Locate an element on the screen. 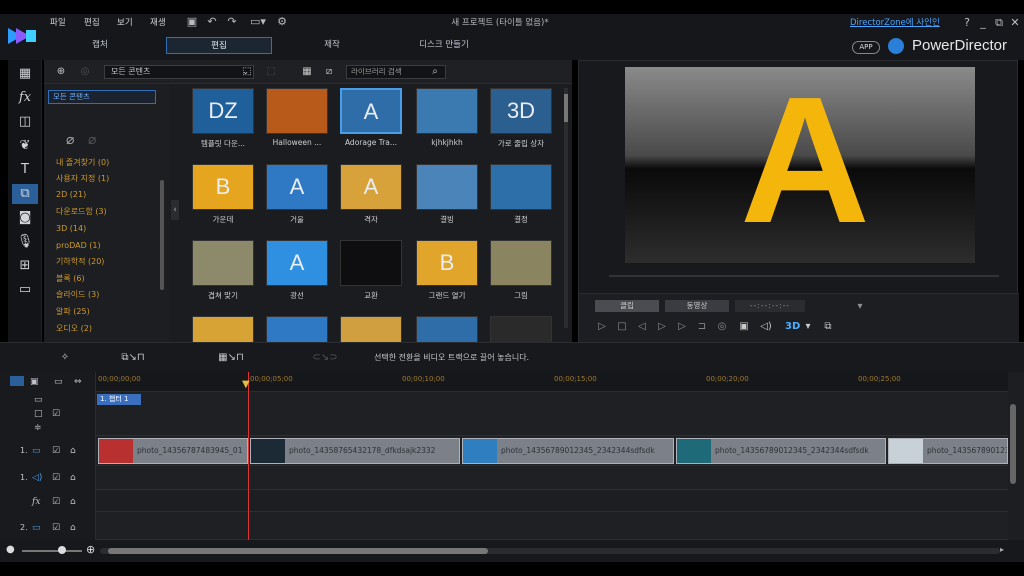  category-item: 2D (21) is located at coordinates (71, 195).